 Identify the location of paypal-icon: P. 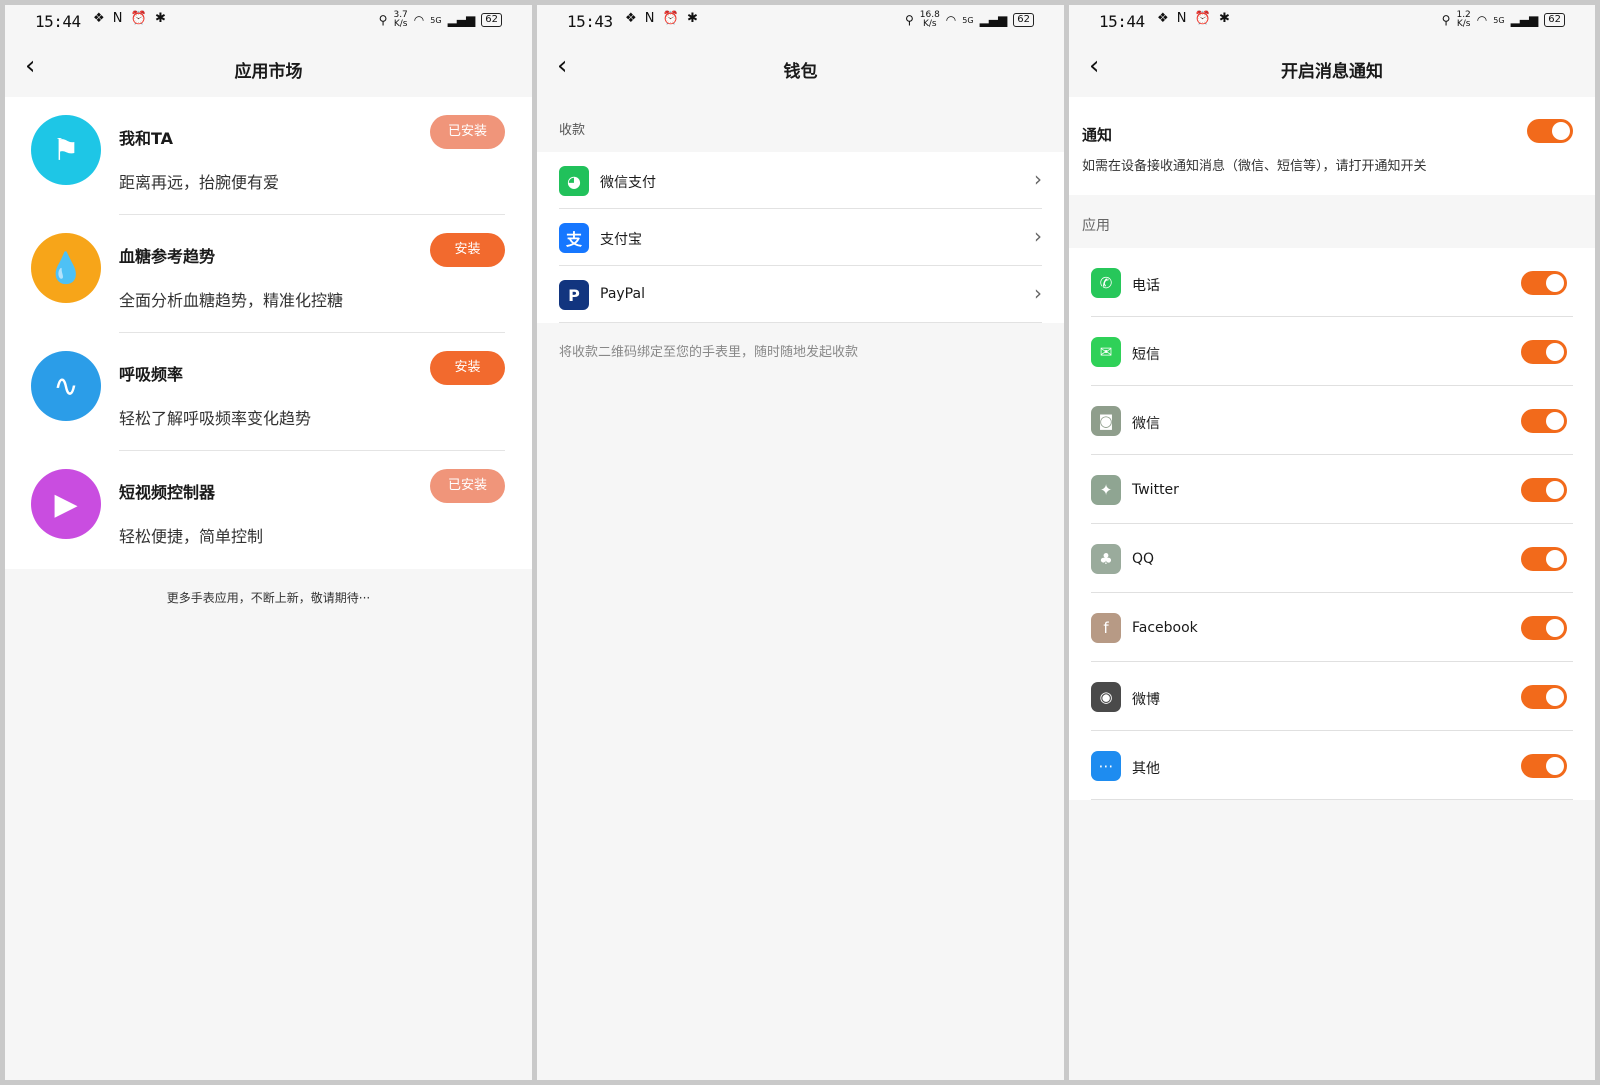
(574, 295).